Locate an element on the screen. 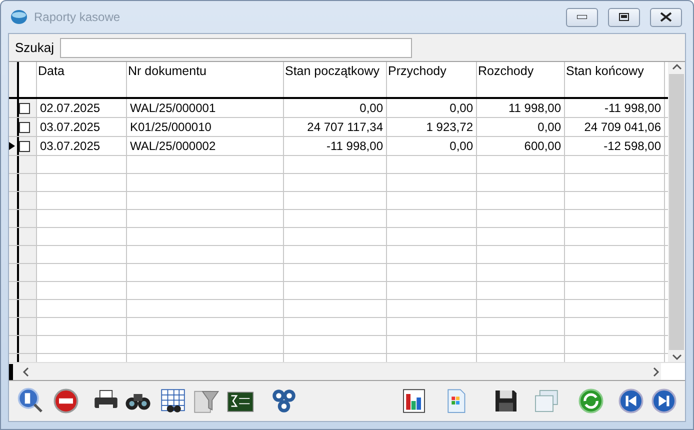 Image resolution: width=694 pixels, height=430 pixels. scroll-left-icon is located at coordinates (26, 371).